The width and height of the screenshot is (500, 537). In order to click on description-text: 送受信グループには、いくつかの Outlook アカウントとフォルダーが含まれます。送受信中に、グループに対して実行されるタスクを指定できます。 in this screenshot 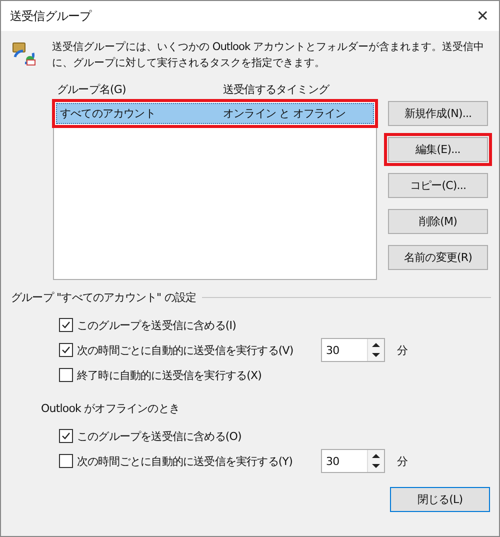, I will do `click(268, 55)`.